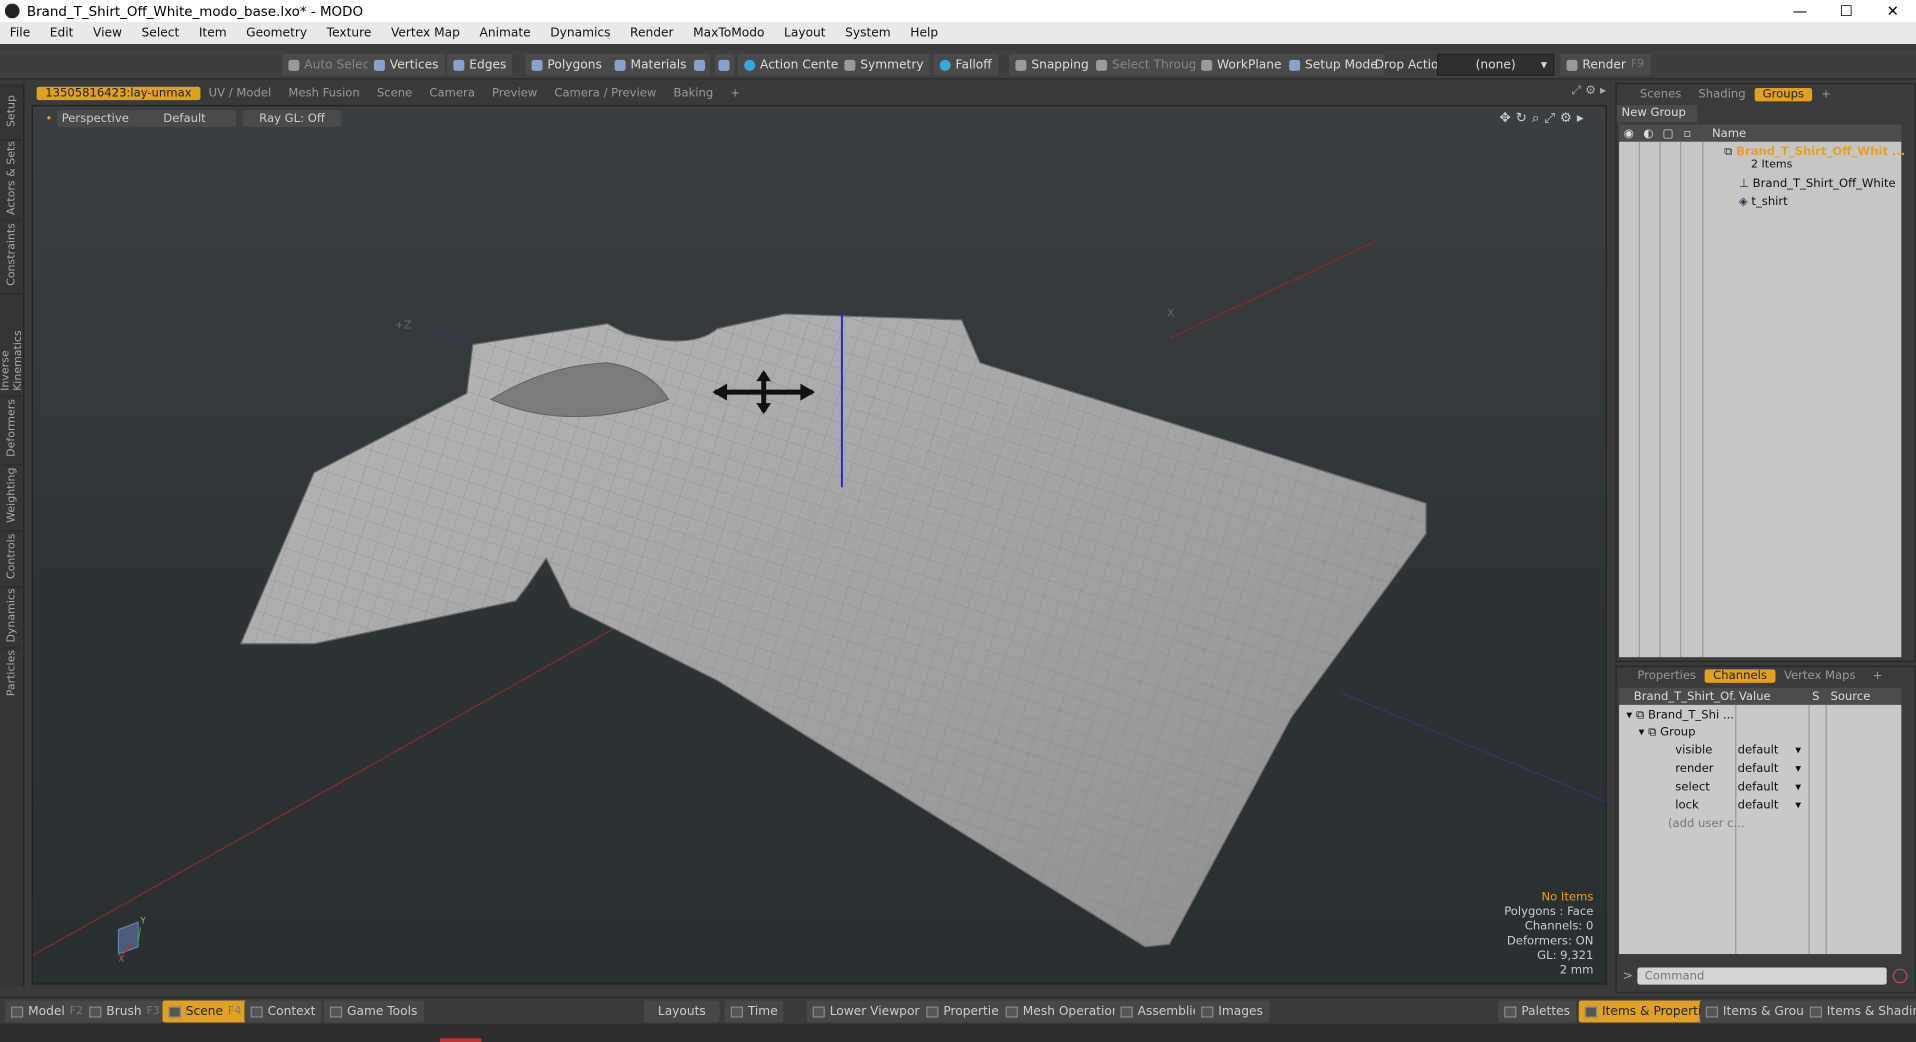  I want to click on vtab-inverse-kinematics: Inverse Kinematics, so click(12, 342).